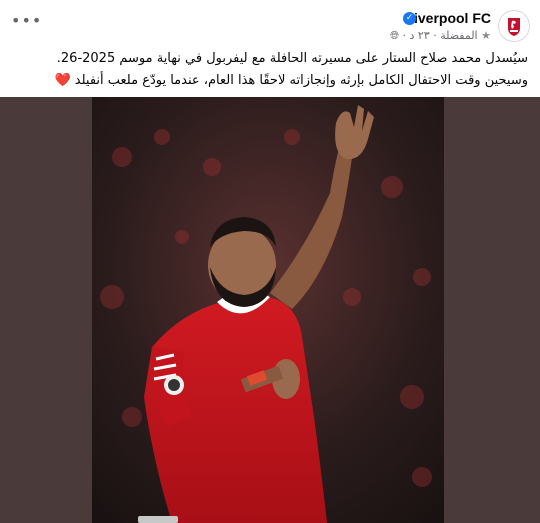 The image size is (540, 523). What do you see at coordinates (486, 35) in the screenshot?
I see `star-icon: ★` at bounding box center [486, 35].